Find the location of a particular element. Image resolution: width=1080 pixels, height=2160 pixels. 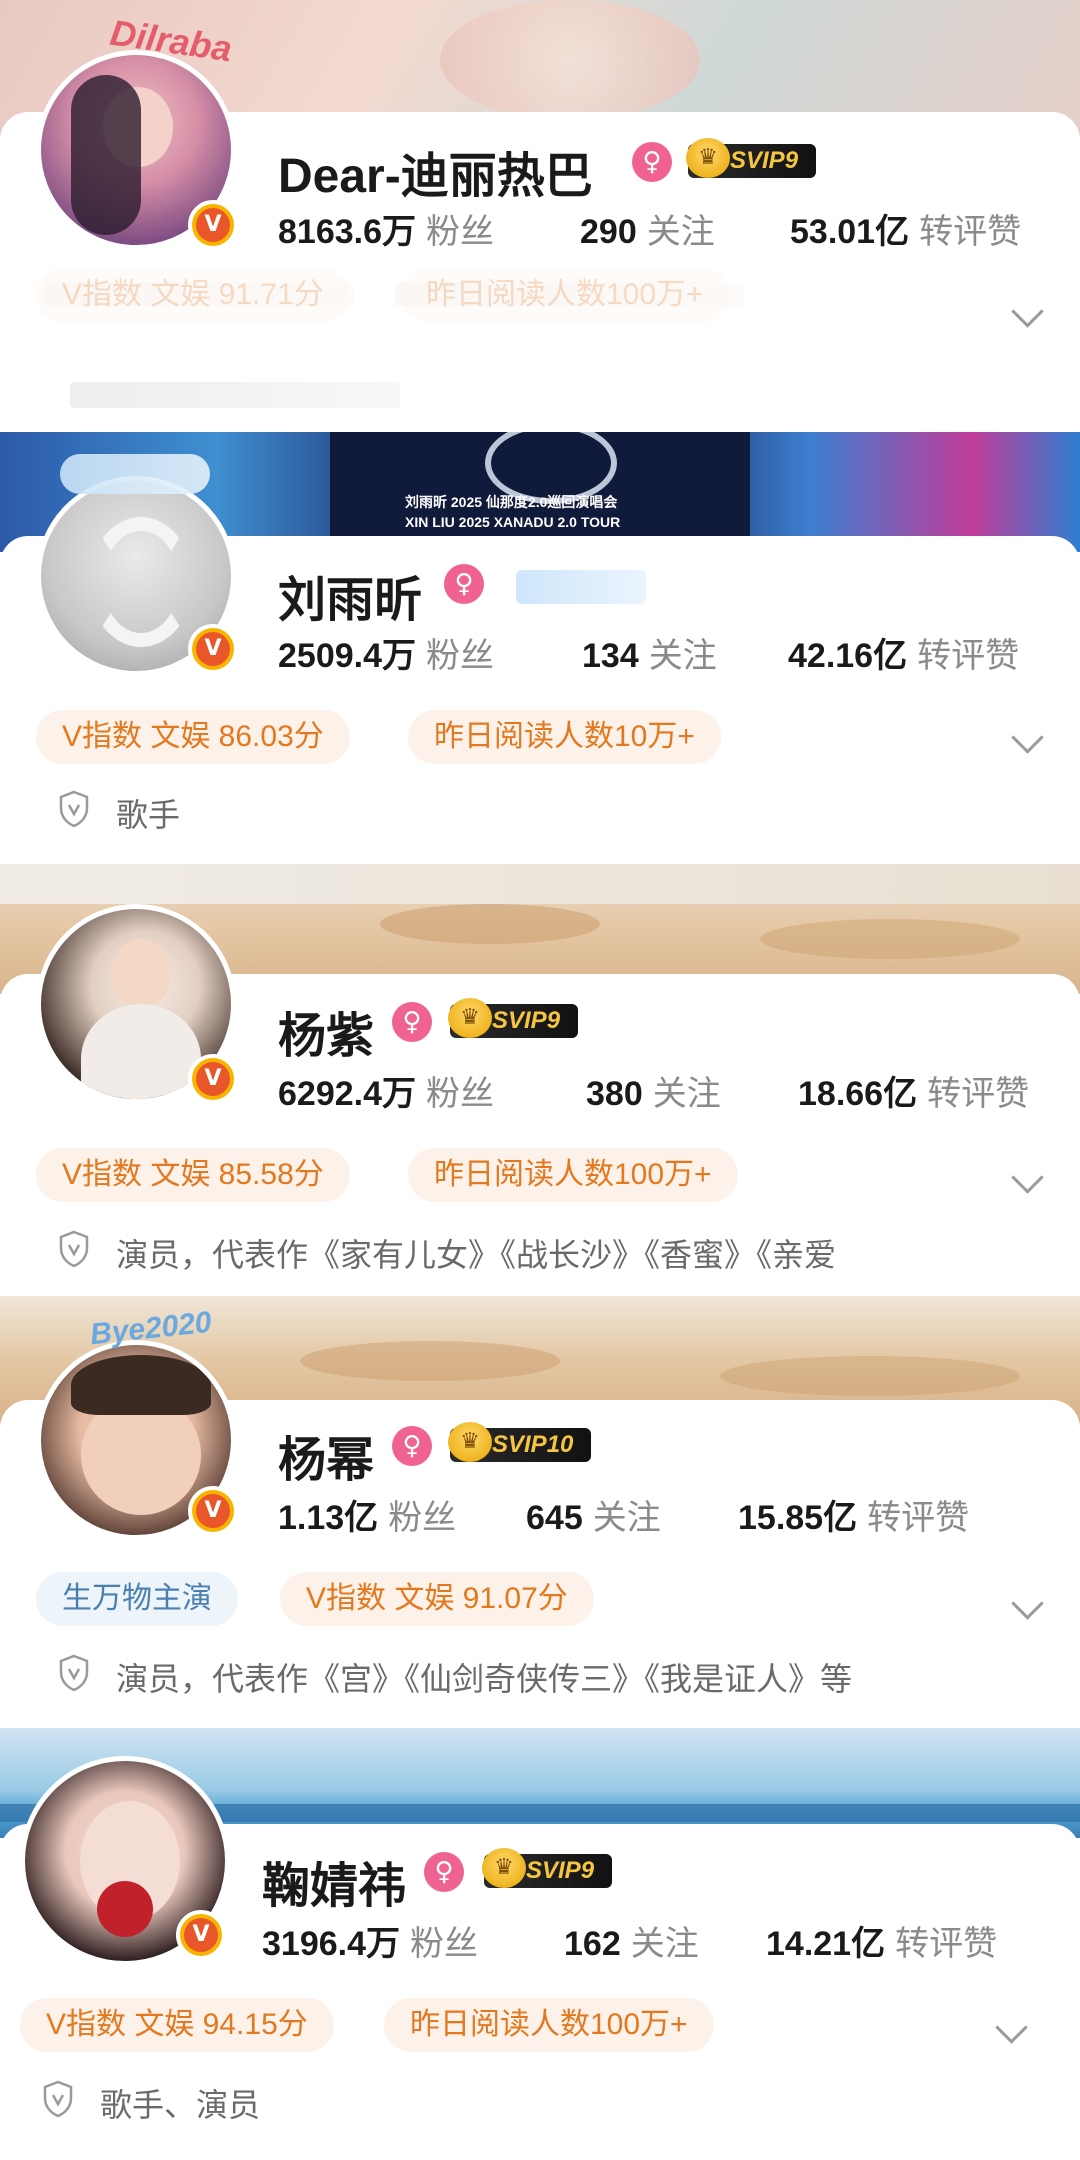

v-index-tag: V指数 文娱 94.15分 is located at coordinates (177, 2025).